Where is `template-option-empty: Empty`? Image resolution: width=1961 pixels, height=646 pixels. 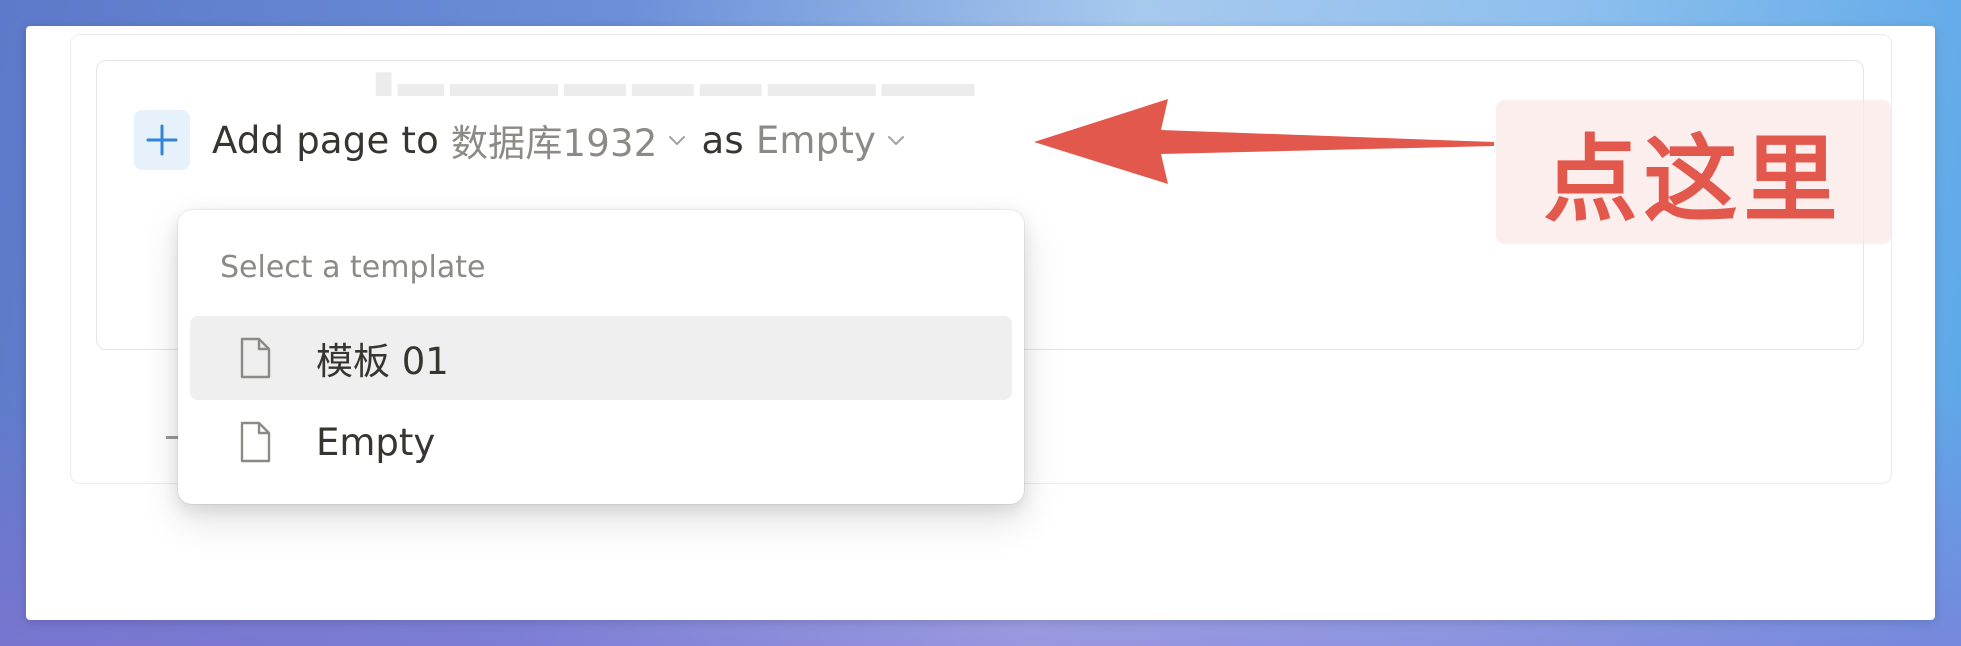
template-option-empty: Empty is located at coordinates (601, 442).